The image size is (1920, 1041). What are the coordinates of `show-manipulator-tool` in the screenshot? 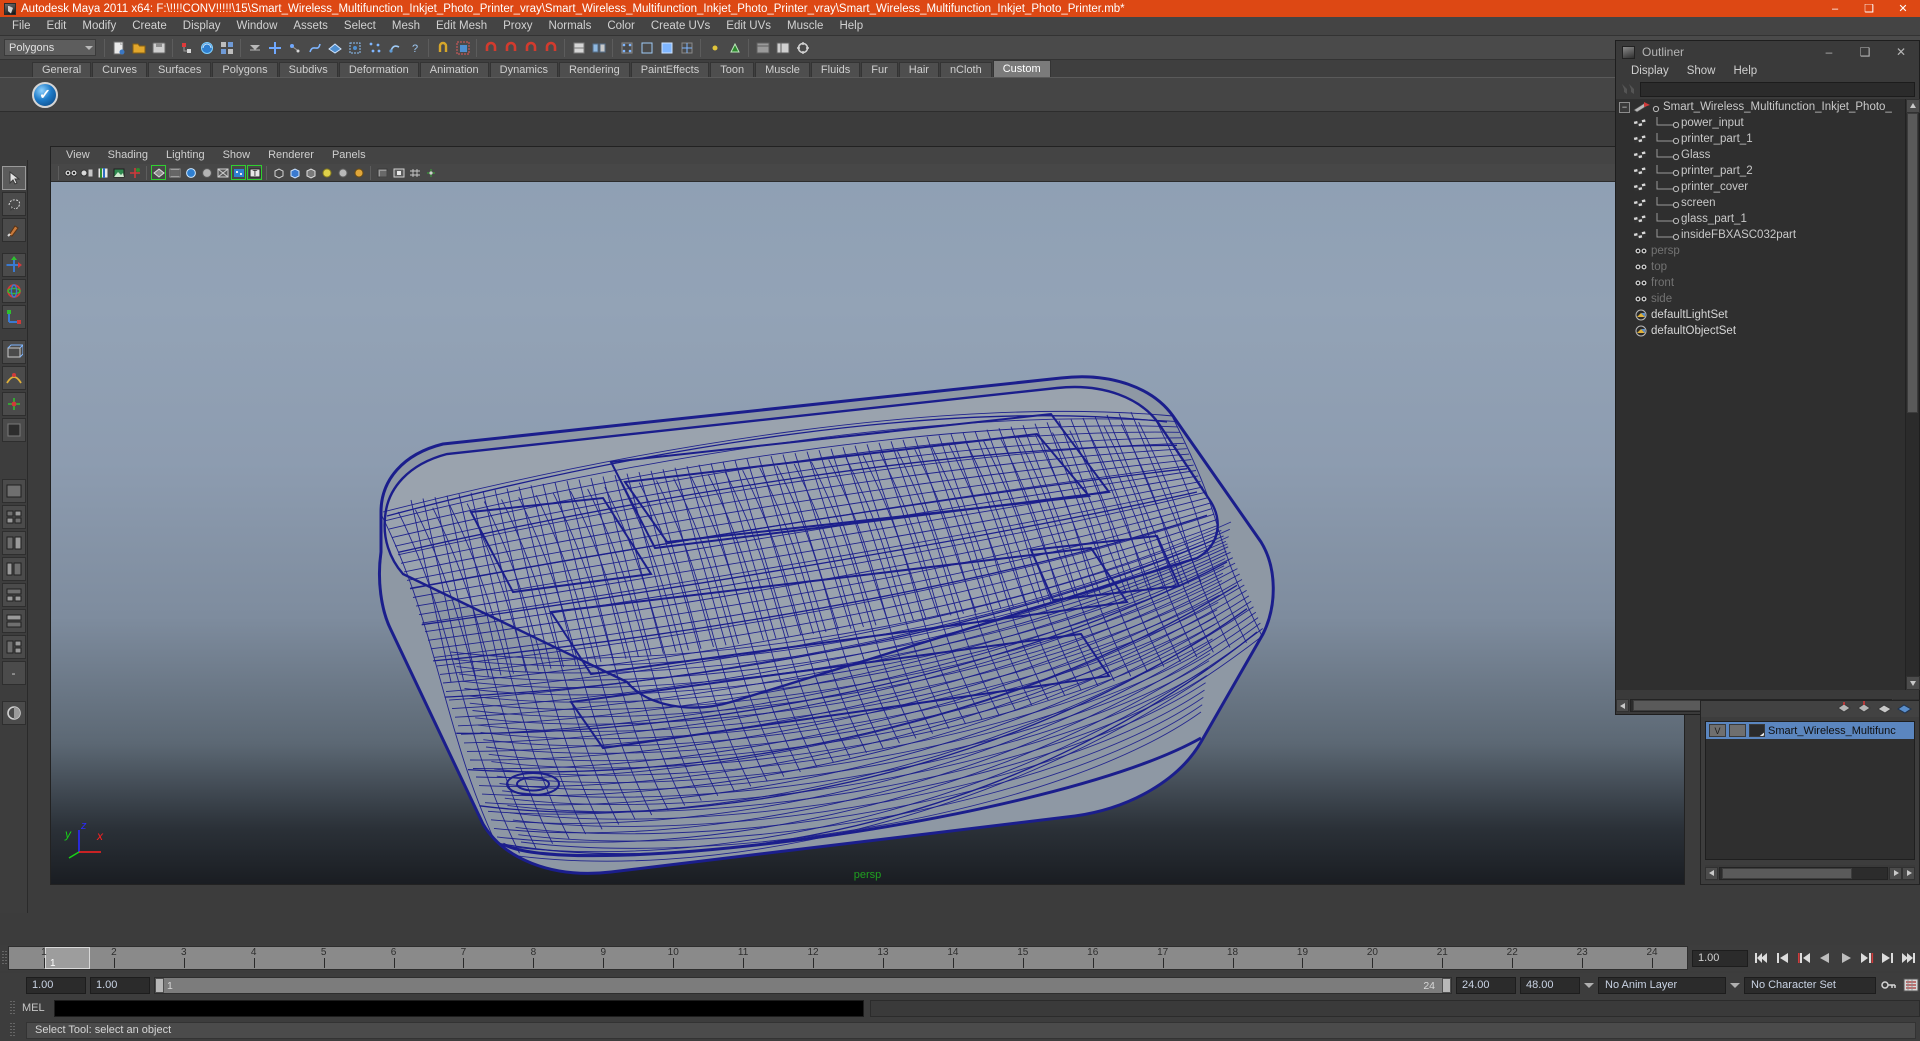 It's located at (13, 404).